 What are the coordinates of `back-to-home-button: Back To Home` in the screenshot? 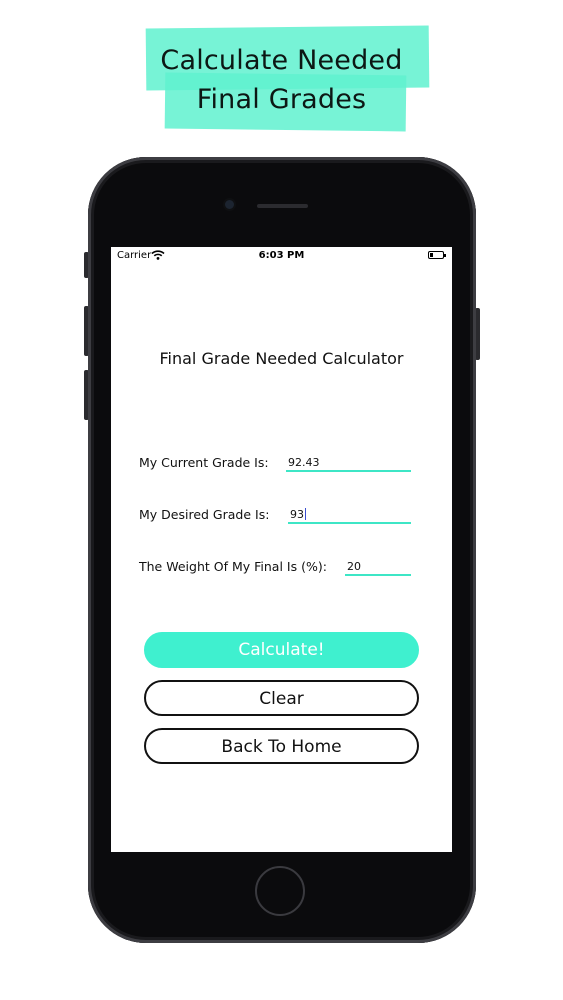 It's located at (281, 746).